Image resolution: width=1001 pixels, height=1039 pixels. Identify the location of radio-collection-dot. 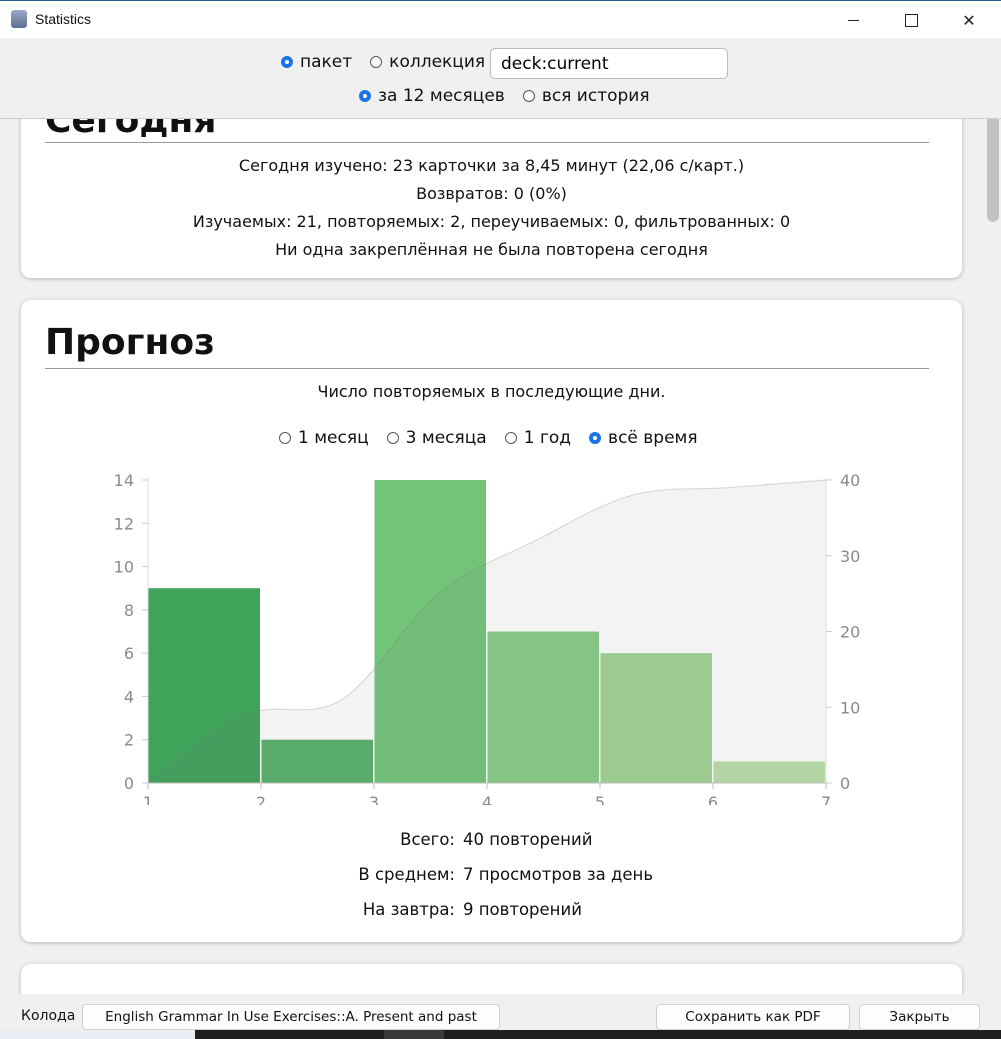
(376, 62).